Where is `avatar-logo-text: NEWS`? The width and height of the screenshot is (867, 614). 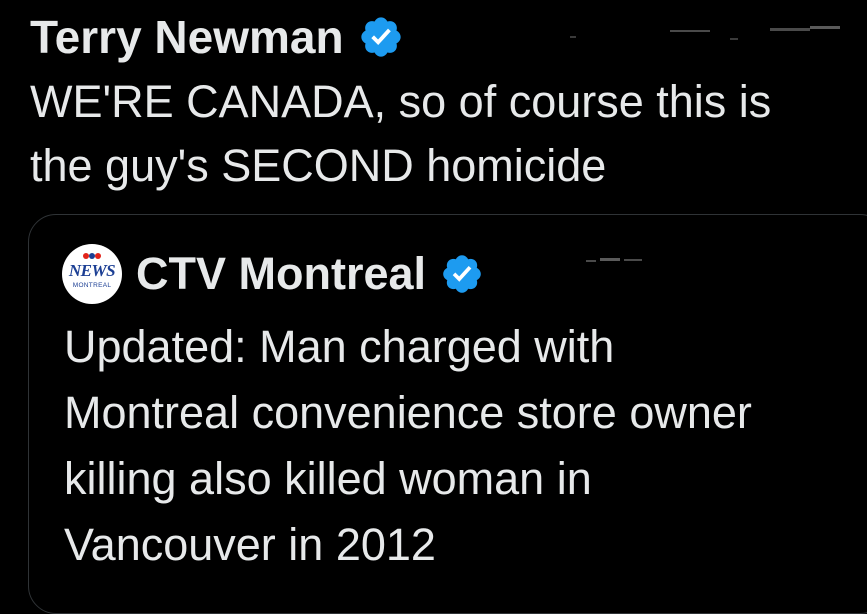 avatar-logo-text: NEWS is located at coordinates (92, 270).